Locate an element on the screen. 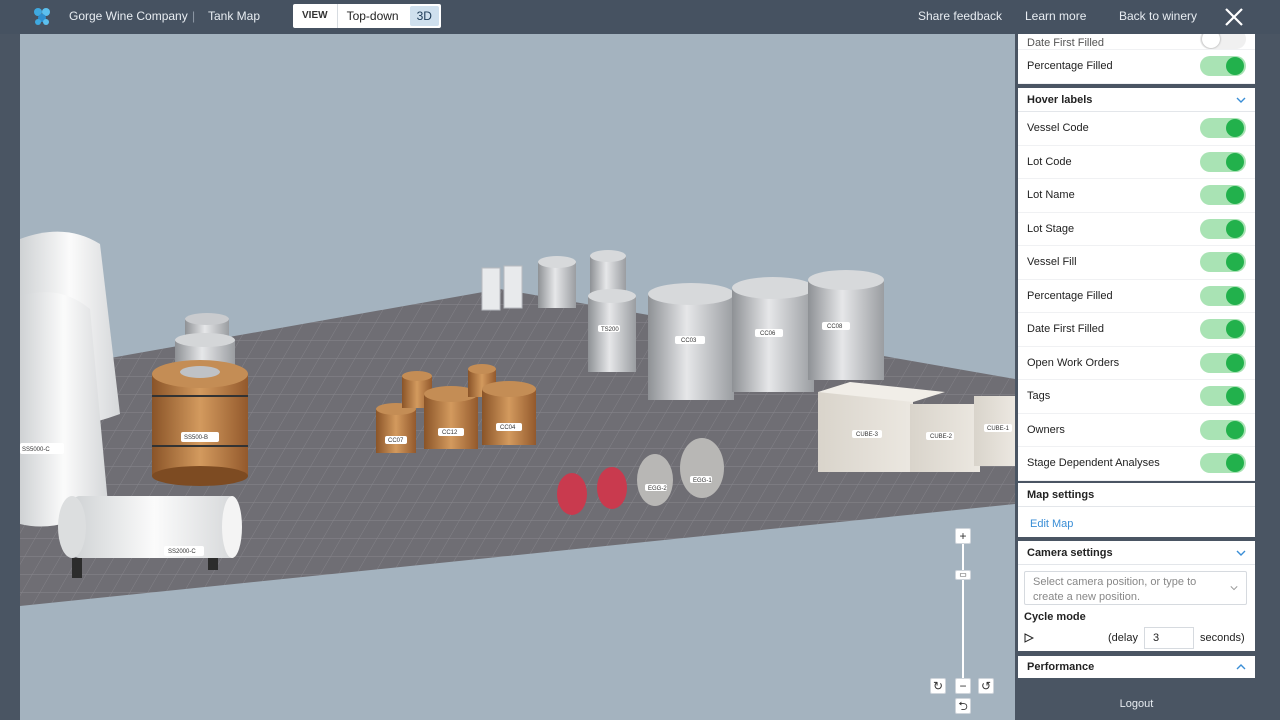 This screenshot has height=720, width=1280. toggle-row-percentage-filled: Percentage Filled is located at coordinates (1136, 296).